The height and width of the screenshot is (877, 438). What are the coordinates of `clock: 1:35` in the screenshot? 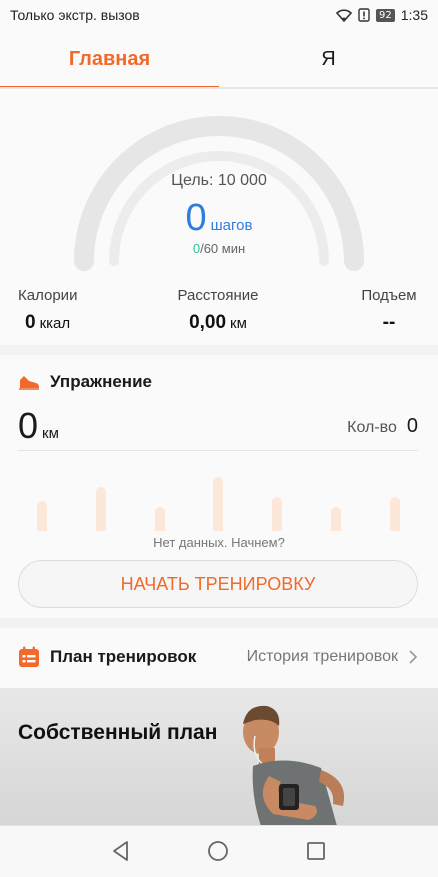 It's located at (414, 15).